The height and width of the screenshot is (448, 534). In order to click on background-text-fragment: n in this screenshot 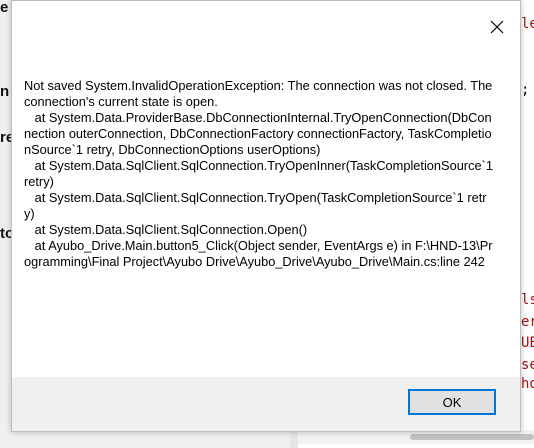, I will do `click(5, 91)`.